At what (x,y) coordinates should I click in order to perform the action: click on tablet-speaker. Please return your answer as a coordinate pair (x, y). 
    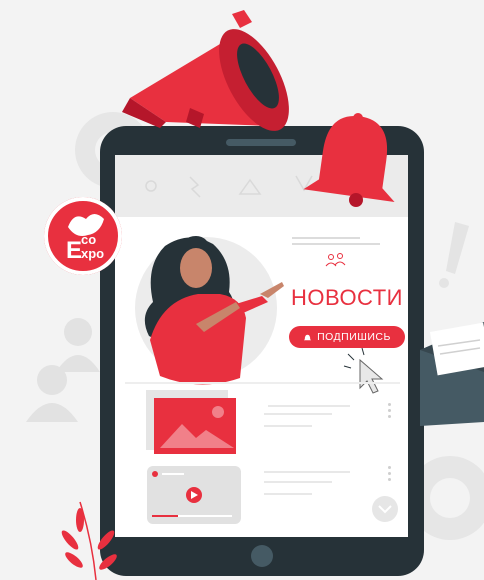
    Looking at the image, I should click on (261, 142).